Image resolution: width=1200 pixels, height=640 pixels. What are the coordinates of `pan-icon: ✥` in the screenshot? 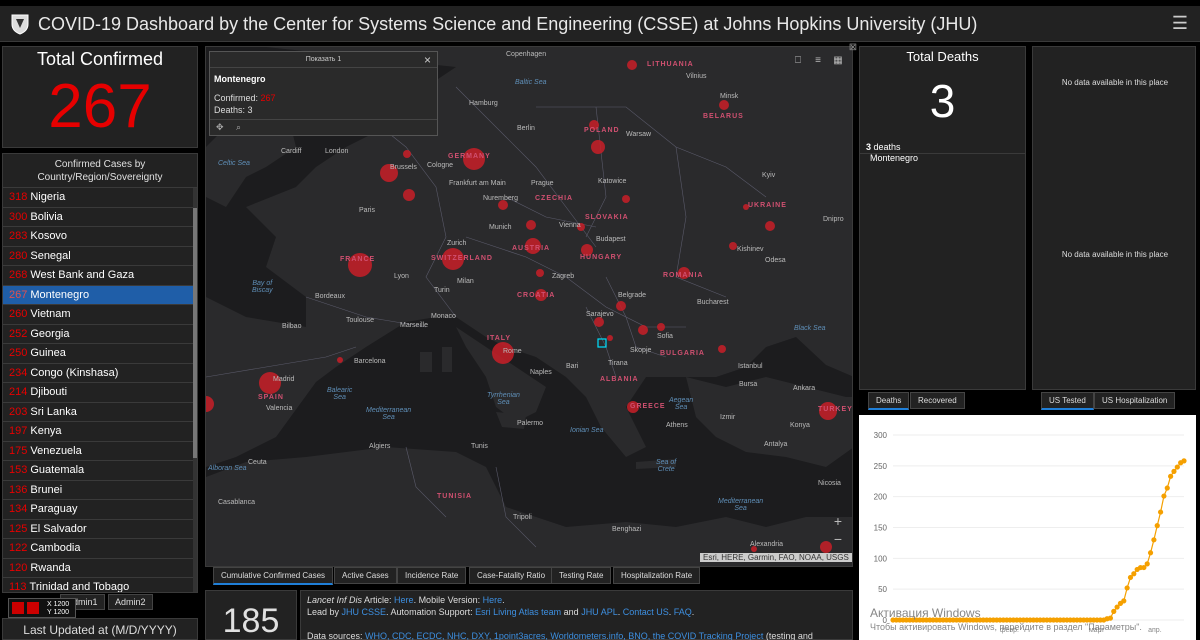 It's located at (220, 127).